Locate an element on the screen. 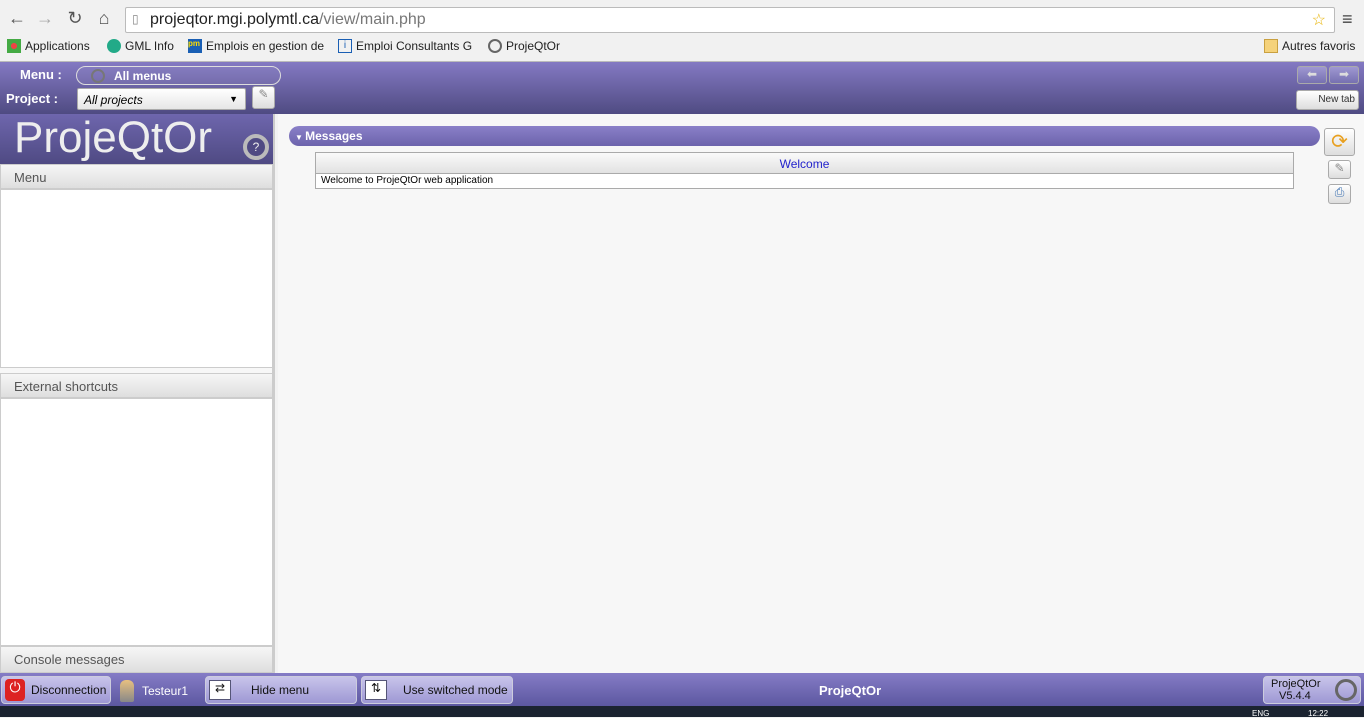  bookmark-label: Autres favoris is located at coordinates (1319, 46).